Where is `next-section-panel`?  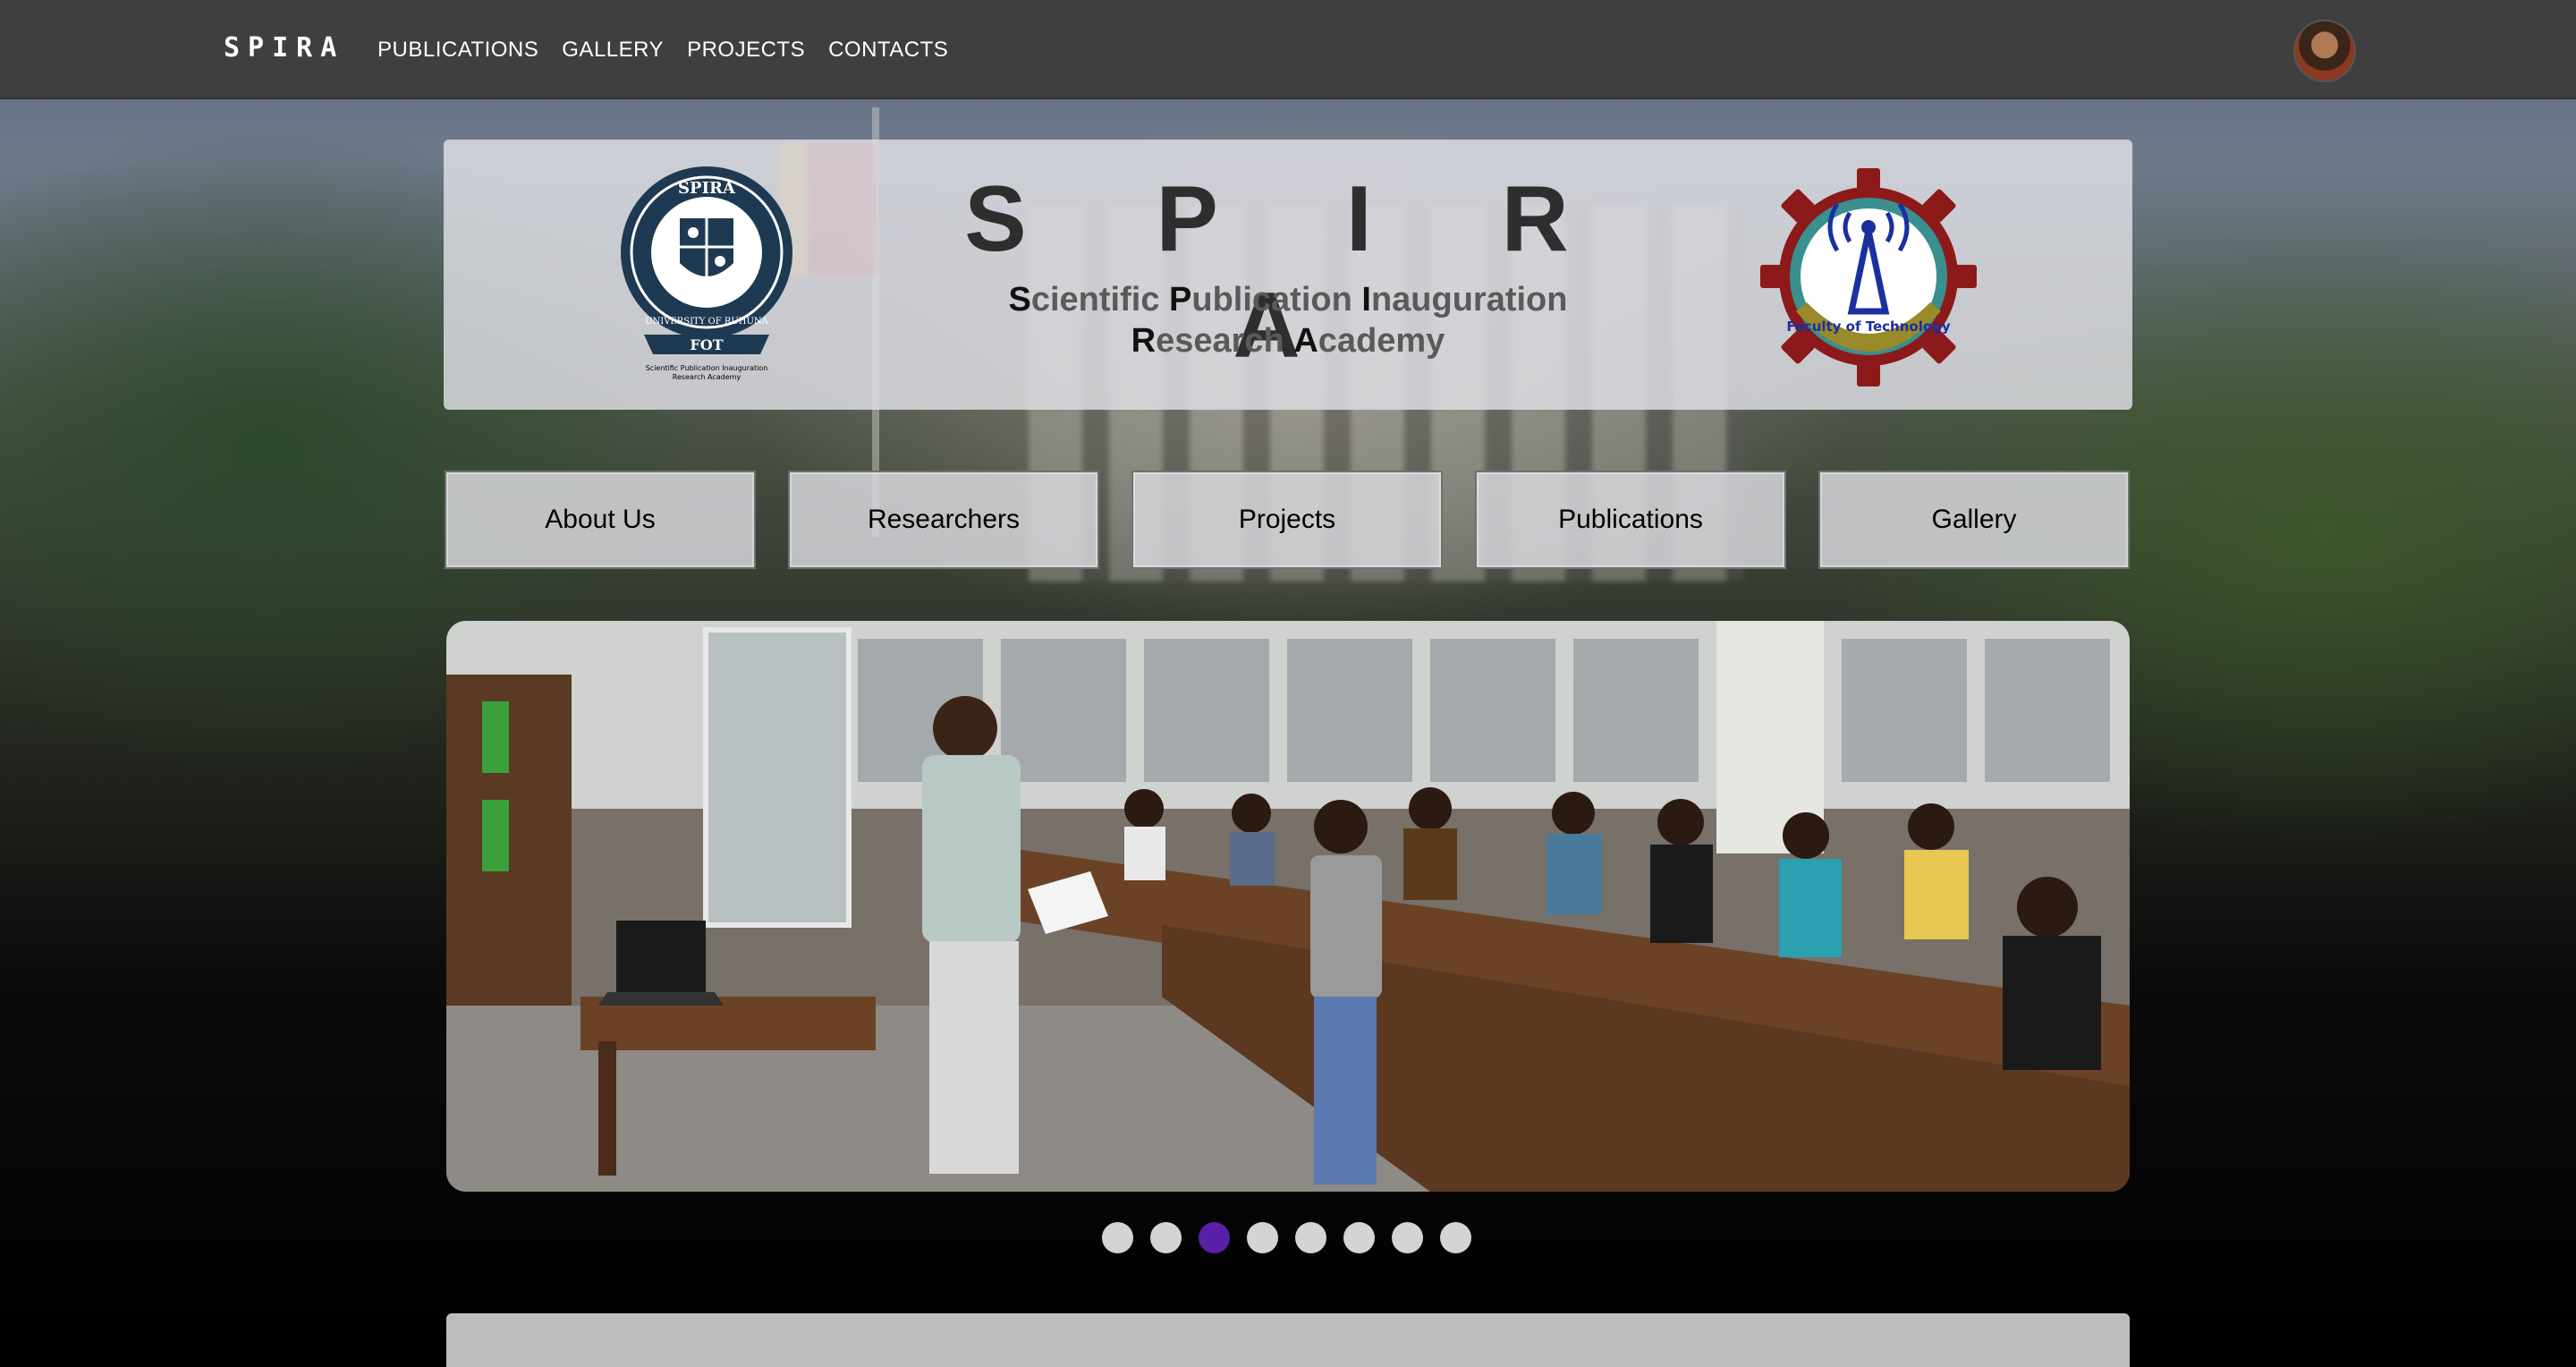 next-section-panel is located at coordinates (1288, 1340).